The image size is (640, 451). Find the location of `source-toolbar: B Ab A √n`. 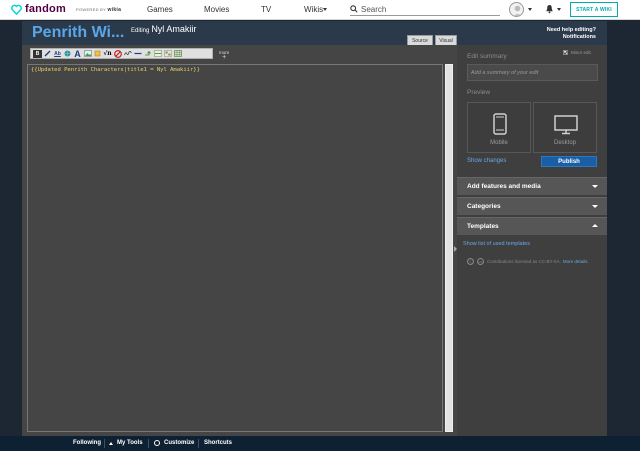

source-toolbar: B Ab A √n is located at coordinates (121, 53).